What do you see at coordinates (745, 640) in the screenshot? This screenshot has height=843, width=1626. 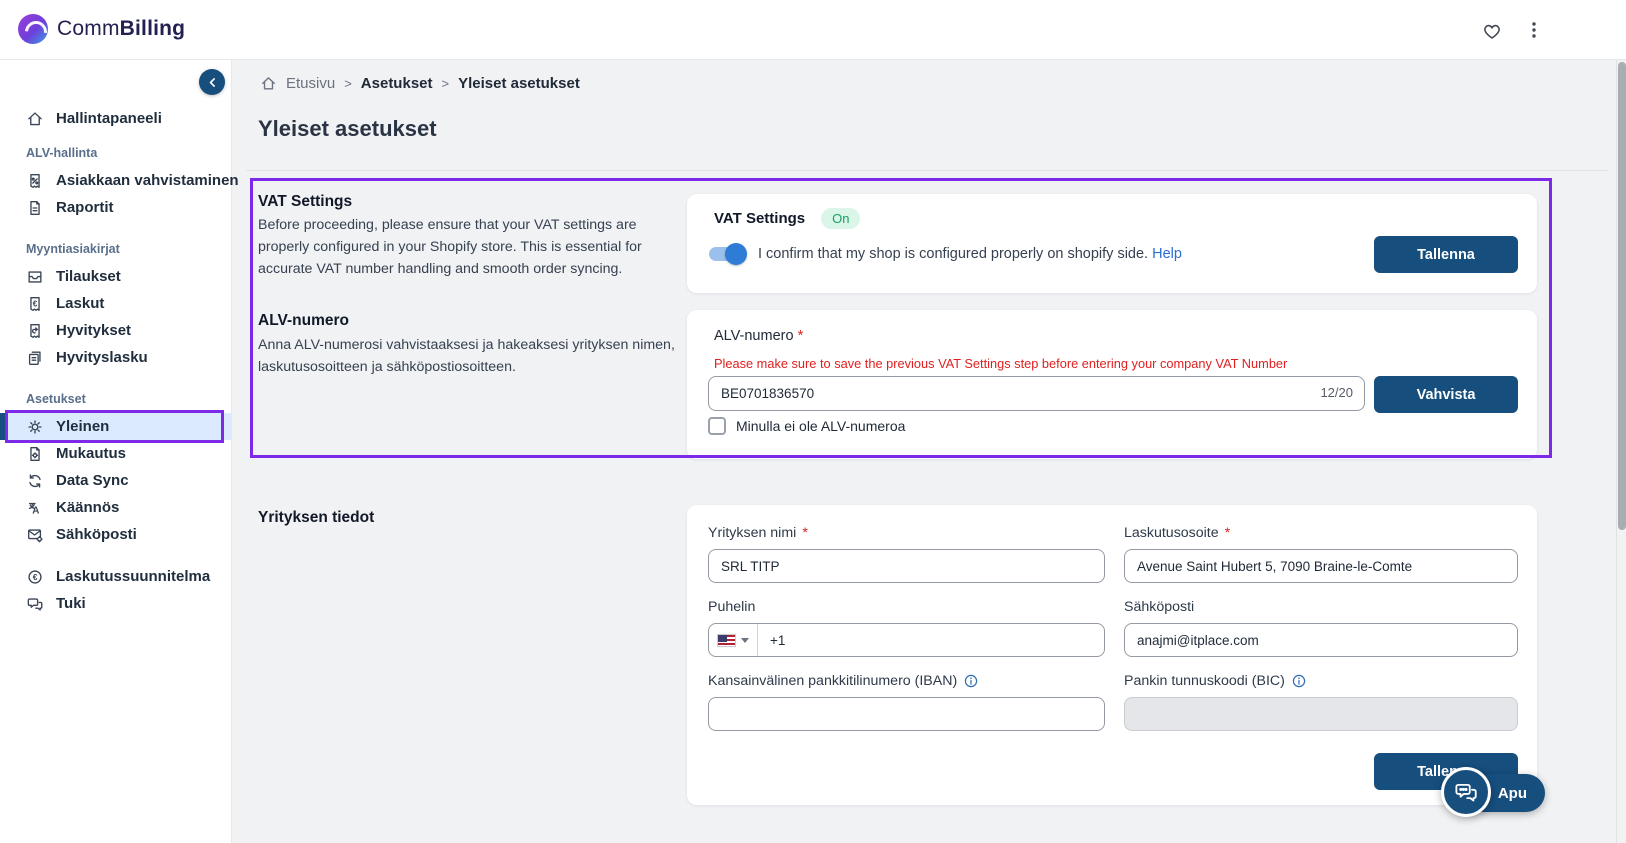 I see `chevron-down-icon` at bounding box center [745, 640].